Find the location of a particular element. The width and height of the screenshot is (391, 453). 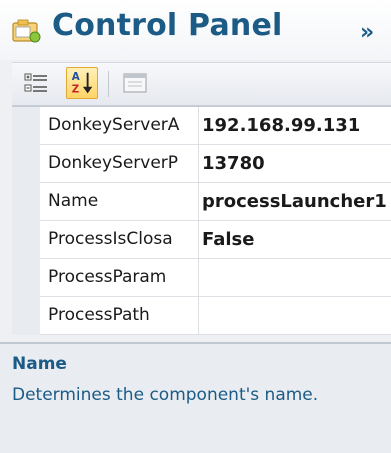

property-value: 13780 is located at coordinates (296, 163).